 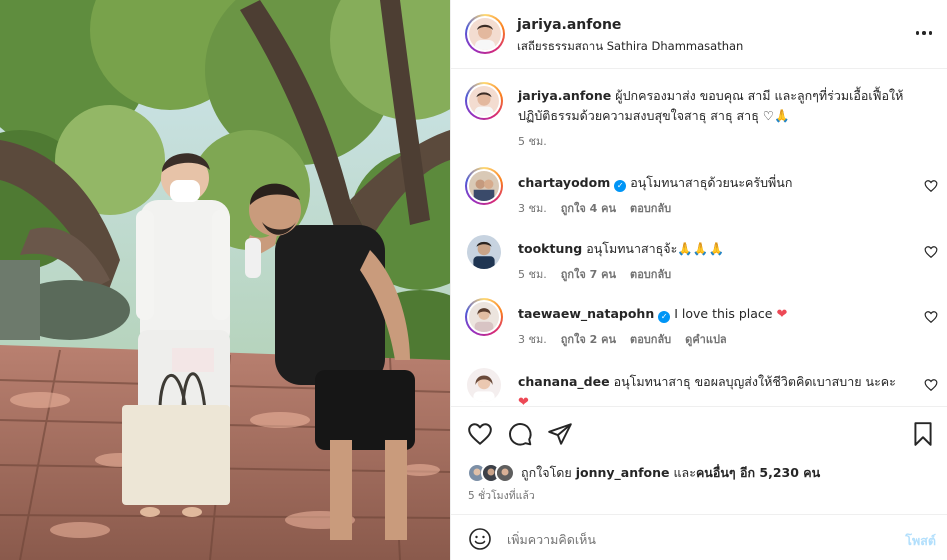 I want to click on caption-time: 5 ชม., so click(x=532, y=141).